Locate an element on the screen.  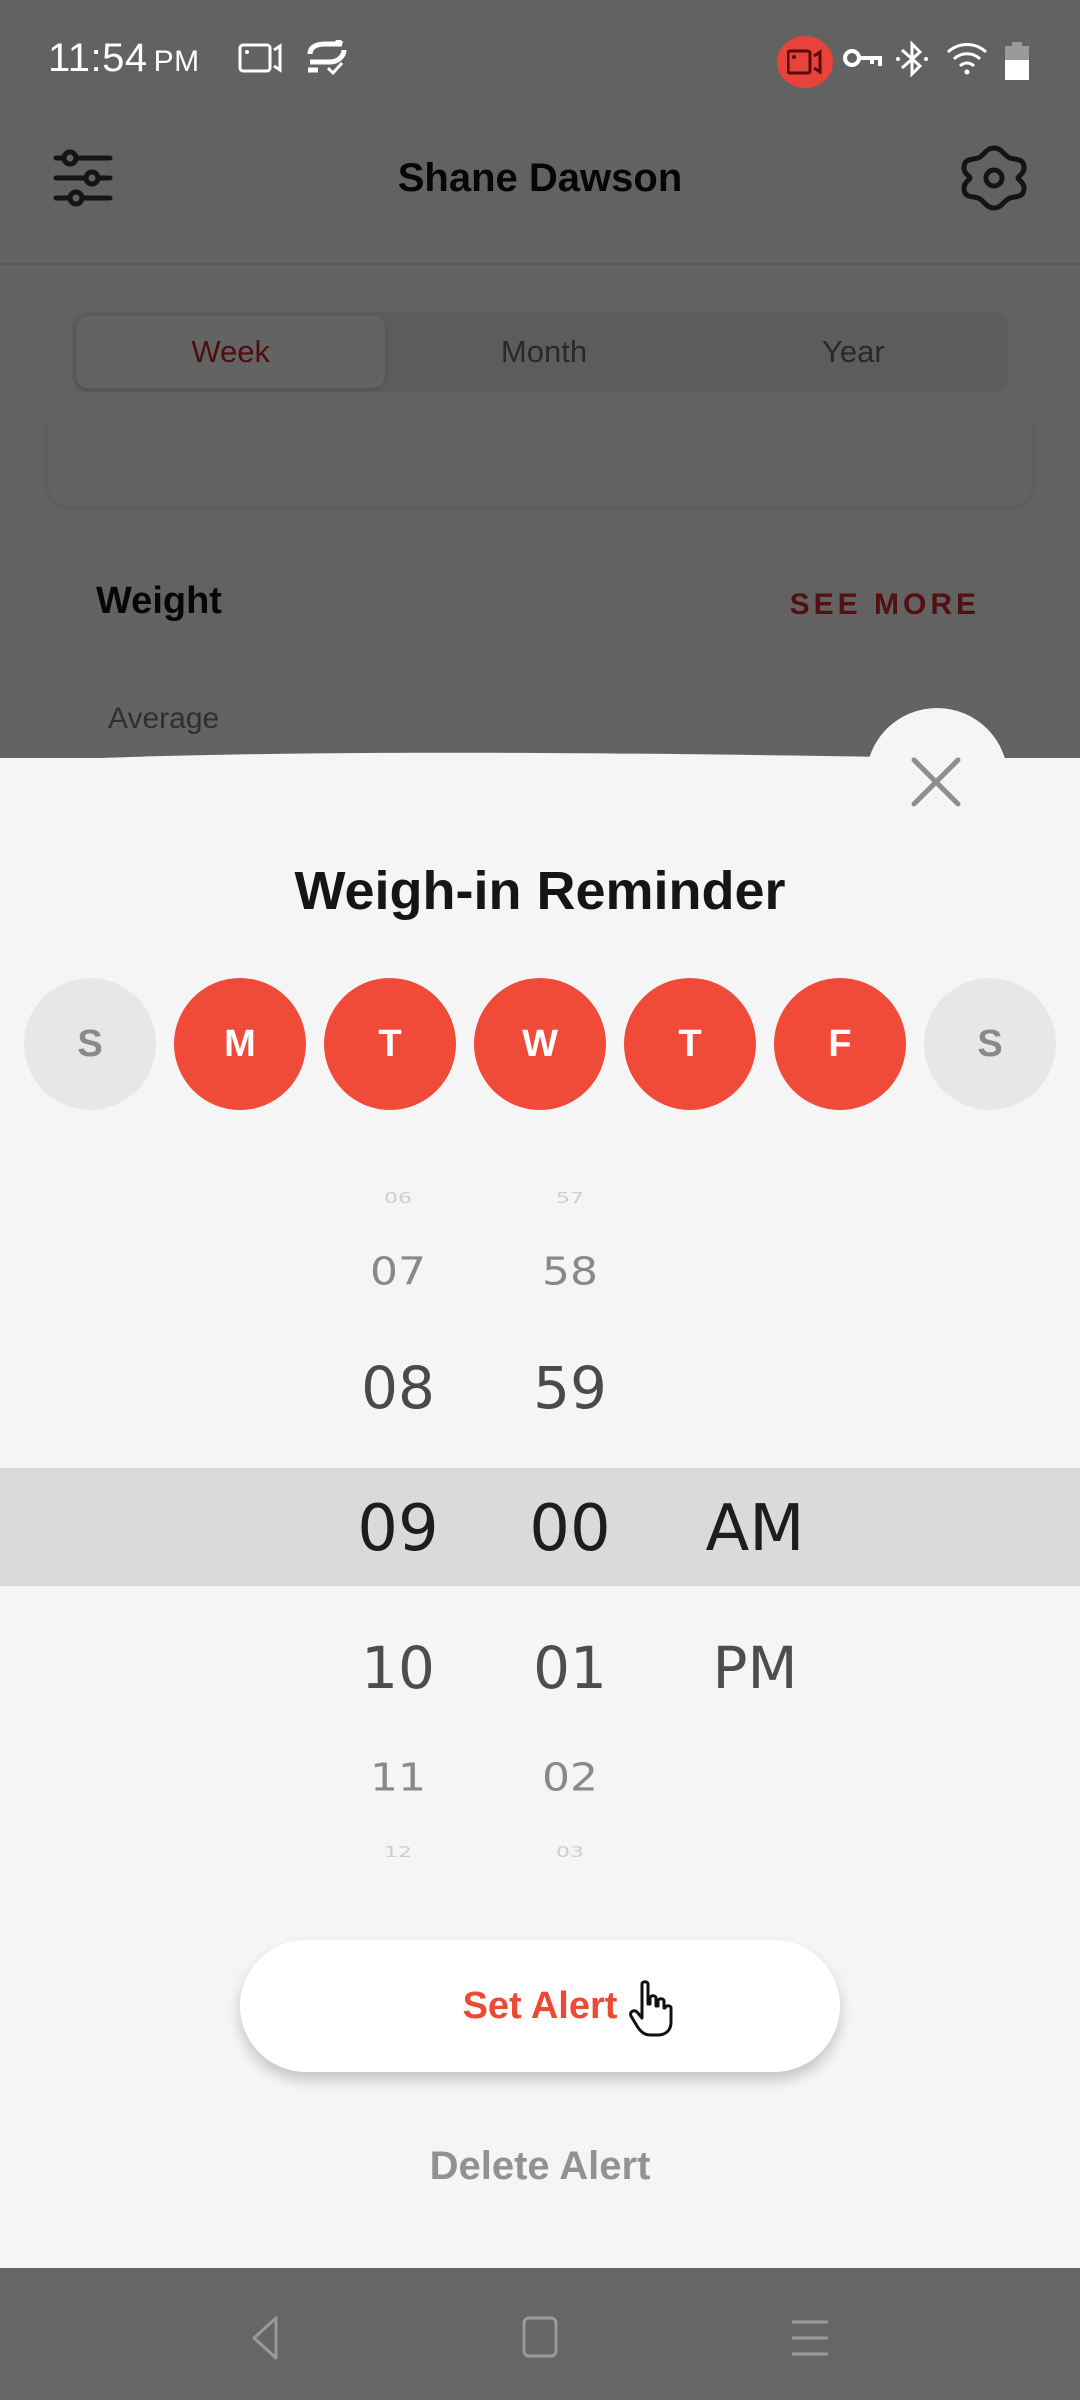
hour-option: 06 is located at coordinates (398, 1199).